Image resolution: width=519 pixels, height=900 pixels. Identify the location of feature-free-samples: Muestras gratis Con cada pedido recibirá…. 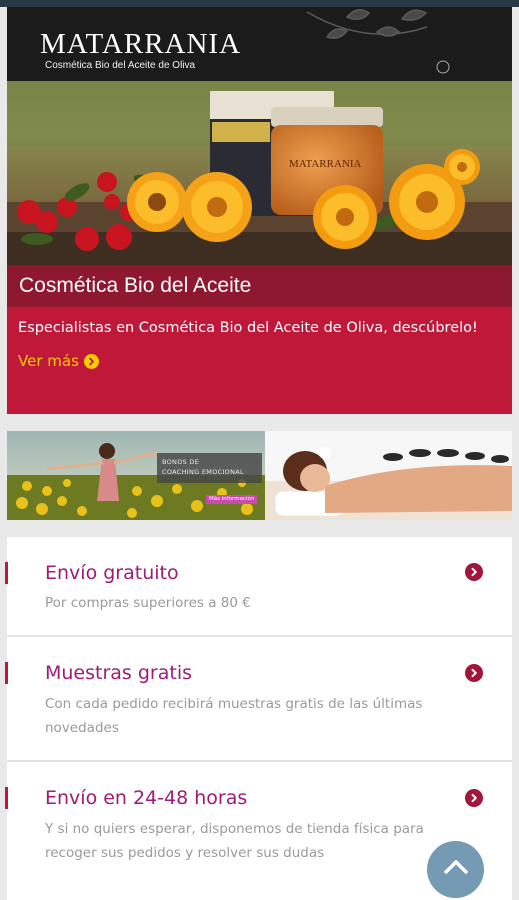
(258, 699).